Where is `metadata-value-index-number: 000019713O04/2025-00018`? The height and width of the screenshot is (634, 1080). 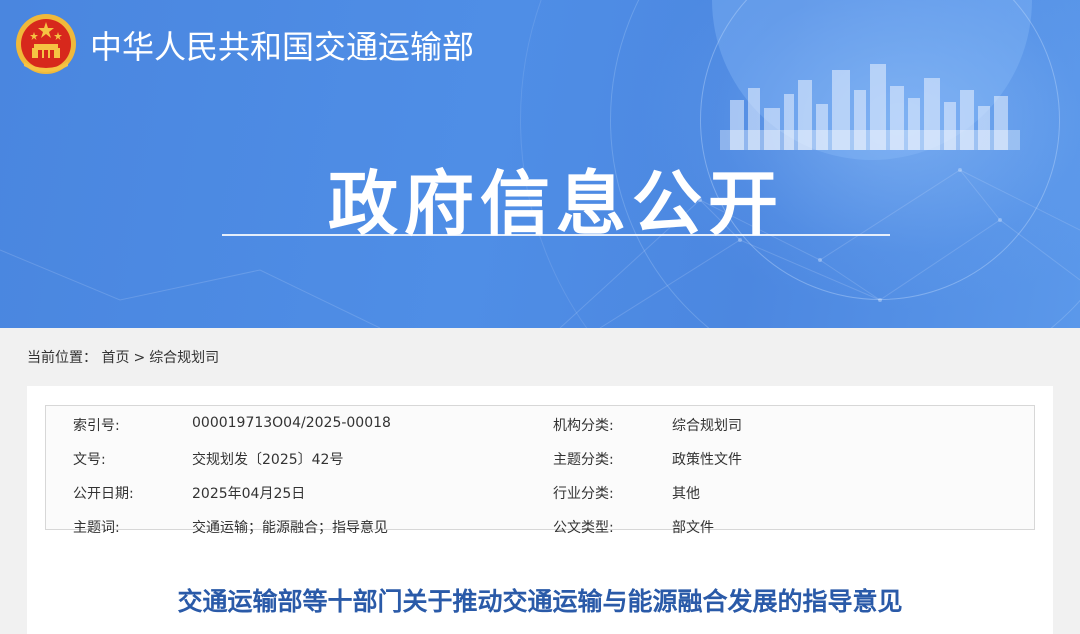 metadata-value-index-number: 000019713O04/2025-00018 is located at coordinates (291, 423).